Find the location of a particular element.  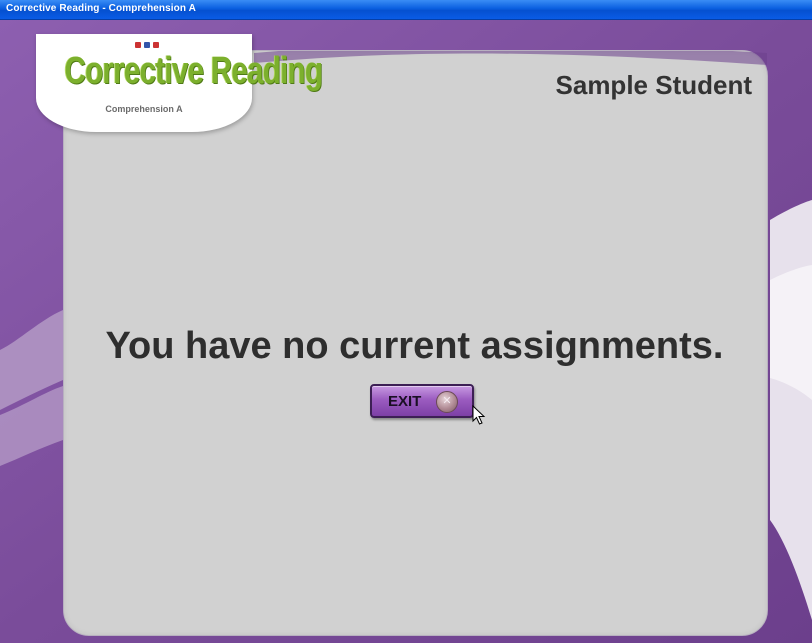

close-circle-icon: ✕ is located at coordinates (447, 402).